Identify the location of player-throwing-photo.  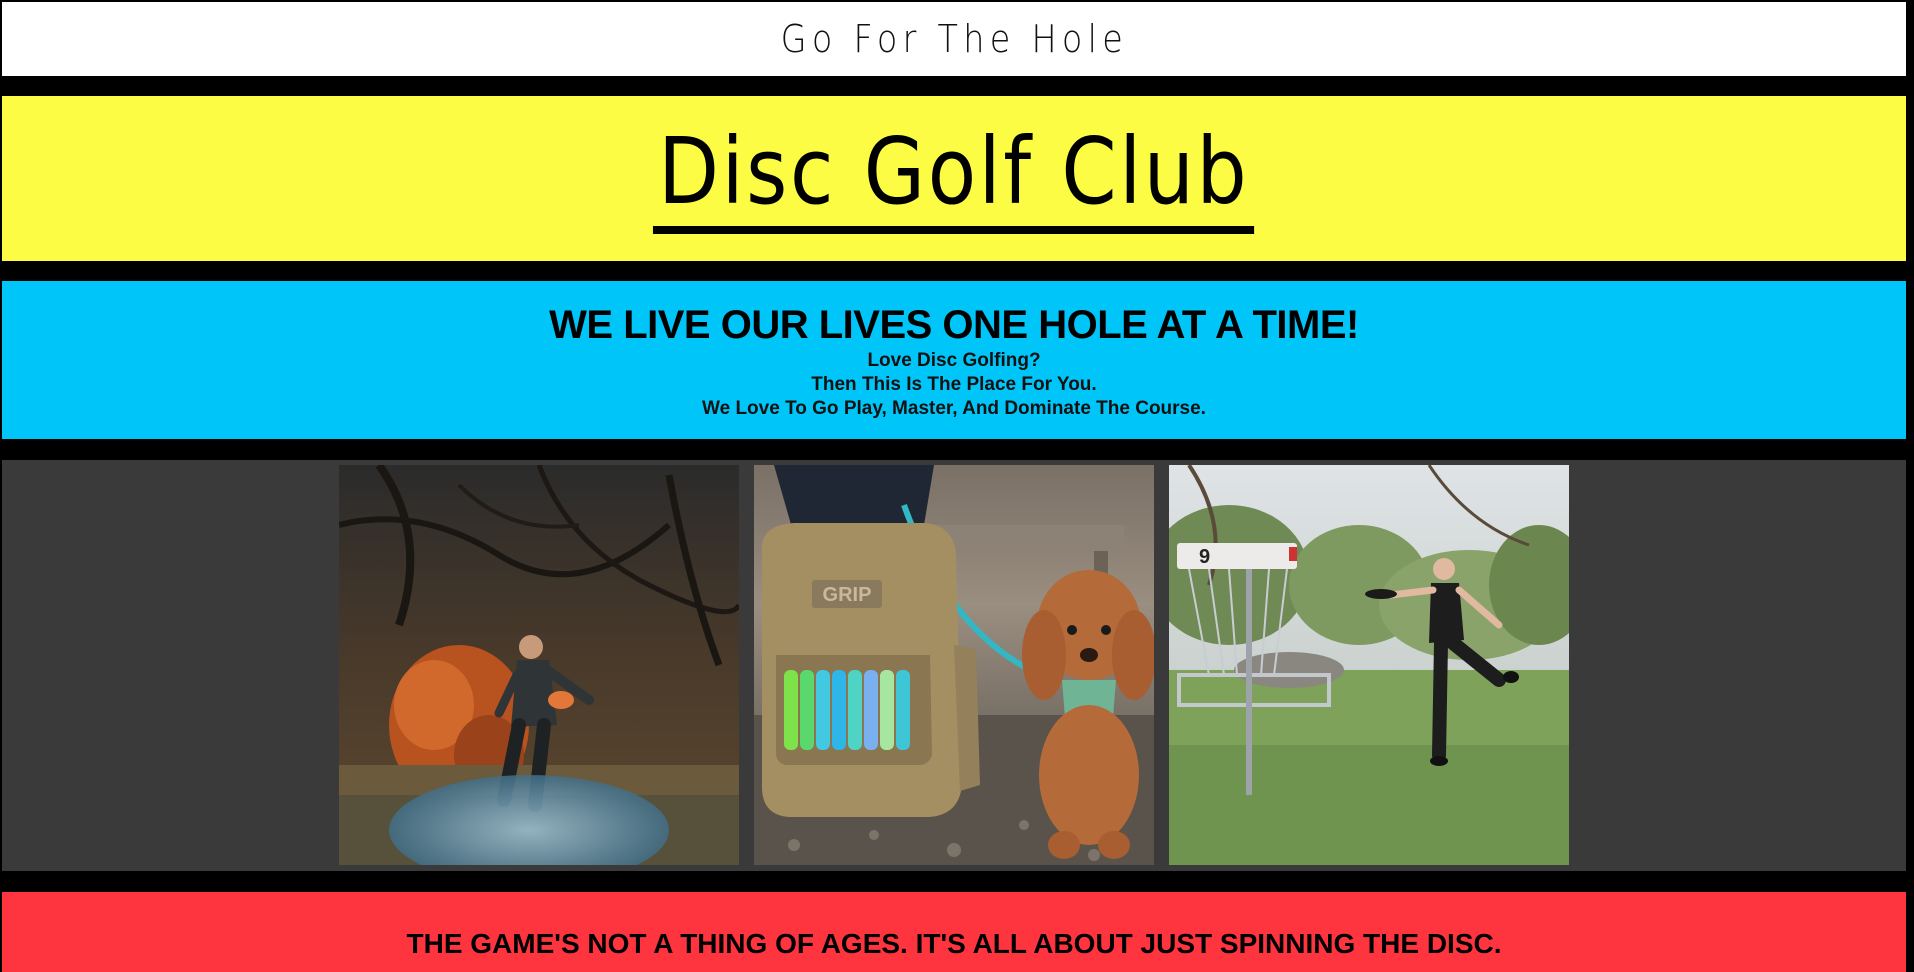
(539, 665).